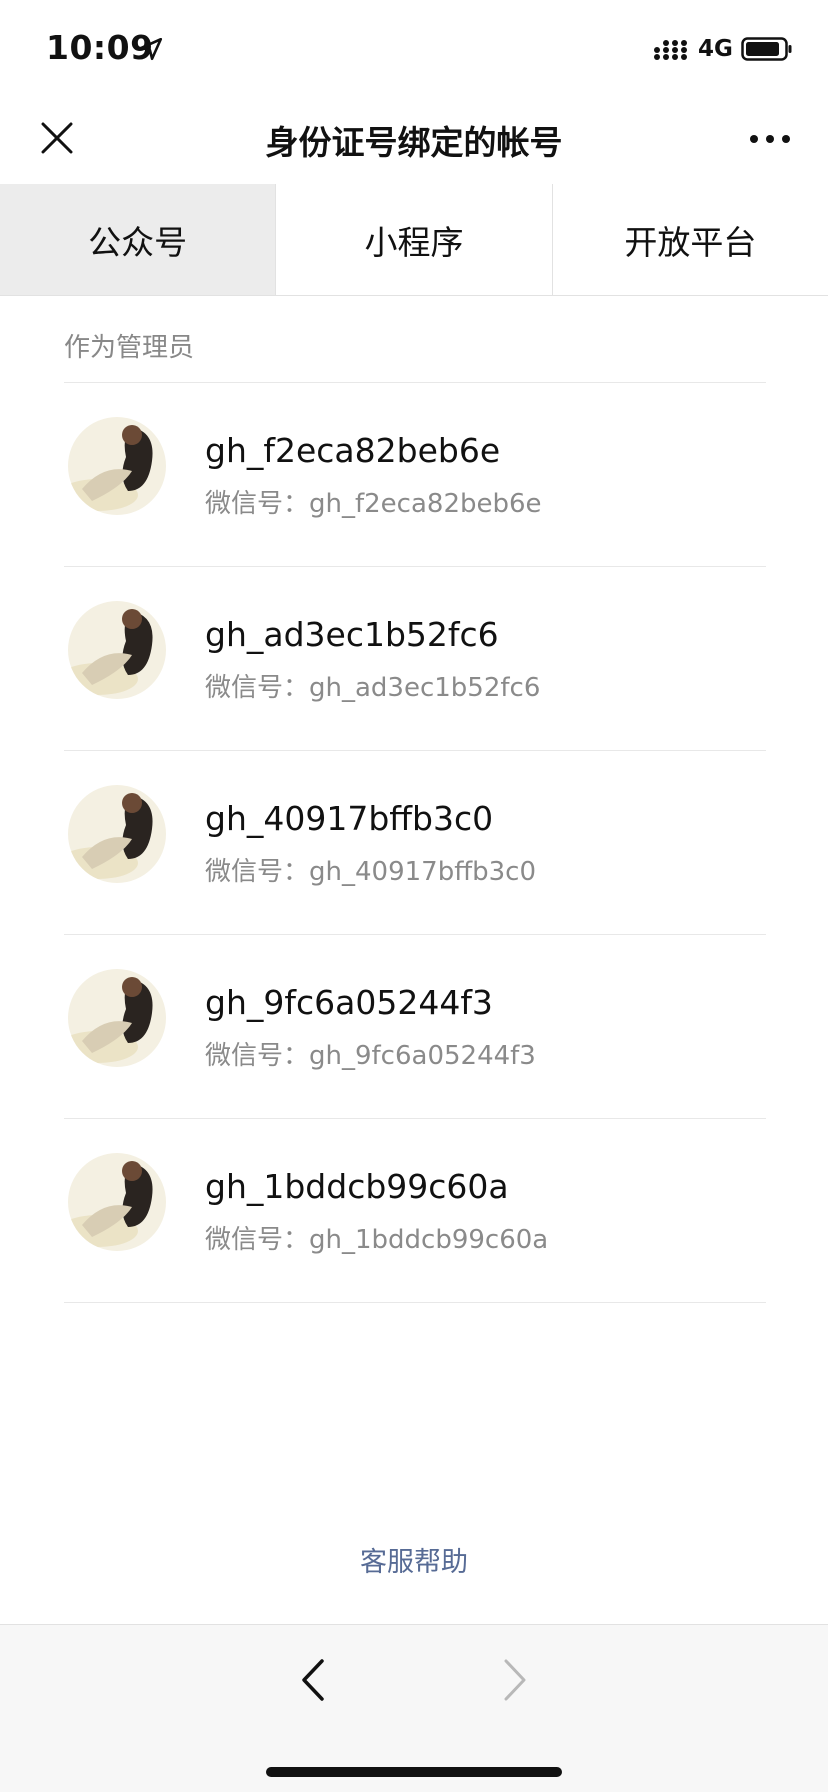 This screenshot has height=1792, width=828. Describe the element at coordinates (151, 49) in the screenshot. I see `location-arrow-icon` at that location.